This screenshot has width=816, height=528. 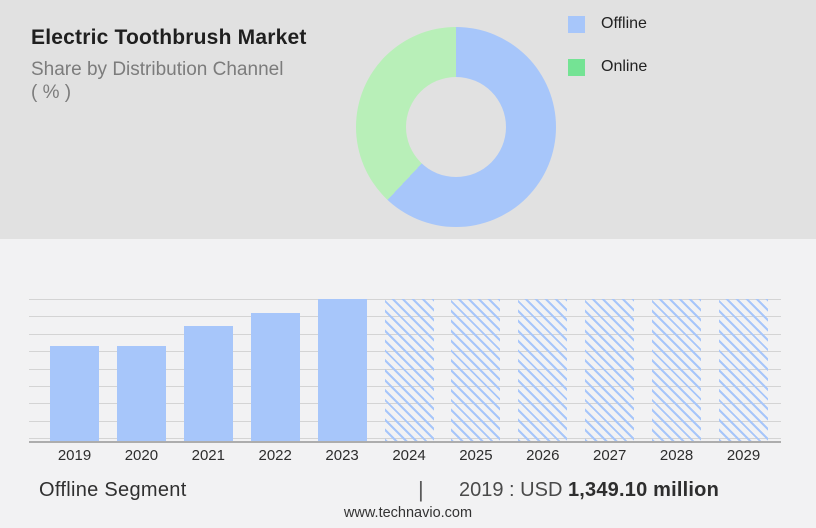 I want to click on page-subtitle: Share by Distribution Channel, so click(x=157, y=69).